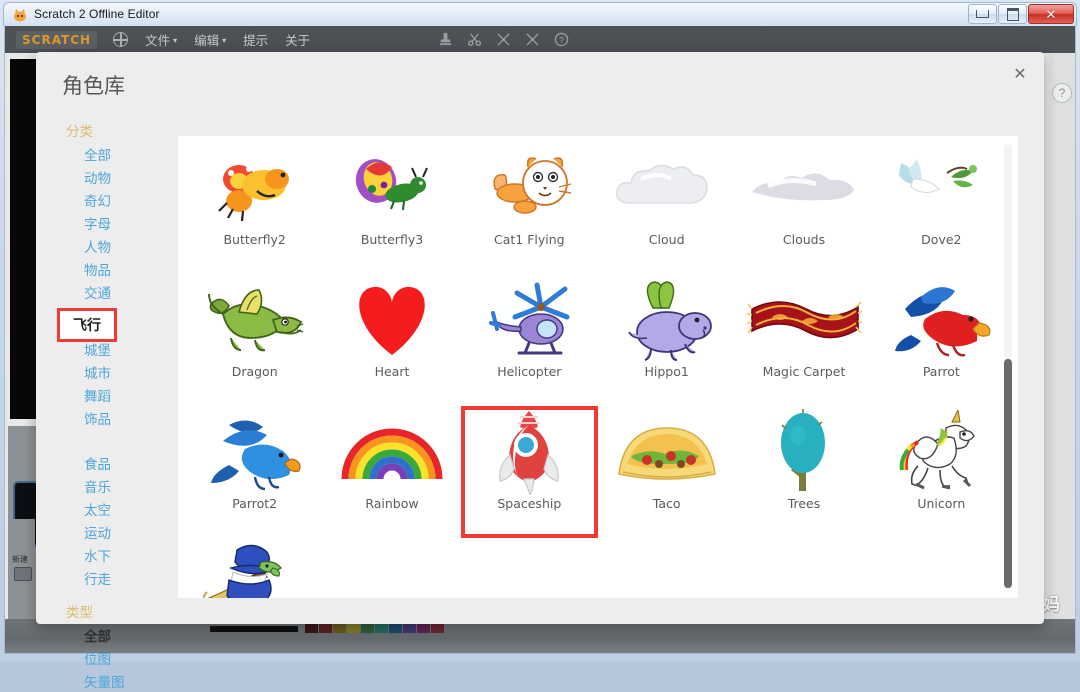  Describe the element at coordinates (87, 325) in the screenshot. I see `sidebar-item-flying-highlight: 飞行` at that location.